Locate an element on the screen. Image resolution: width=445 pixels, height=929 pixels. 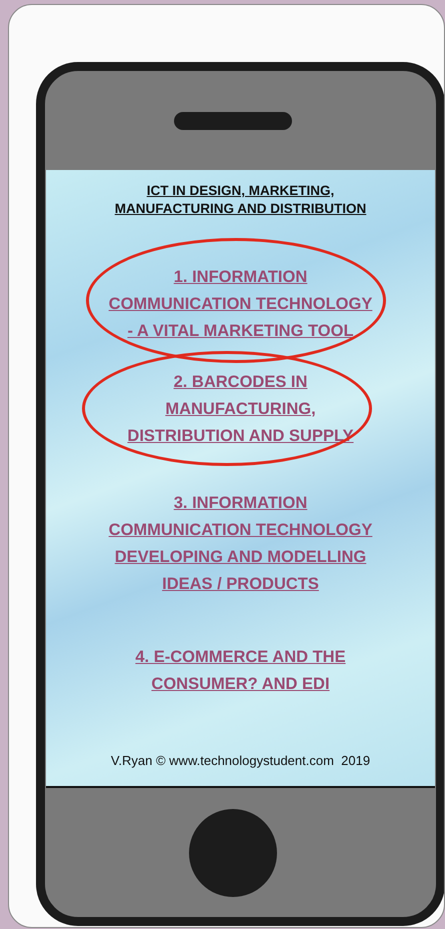
topic-link: 3. INFORMATION COMMUNICATION TECHNOLOGY DEVELOPING AND MODELLING IDEAS / PRODUCTS is located at coordinates (240, 544).